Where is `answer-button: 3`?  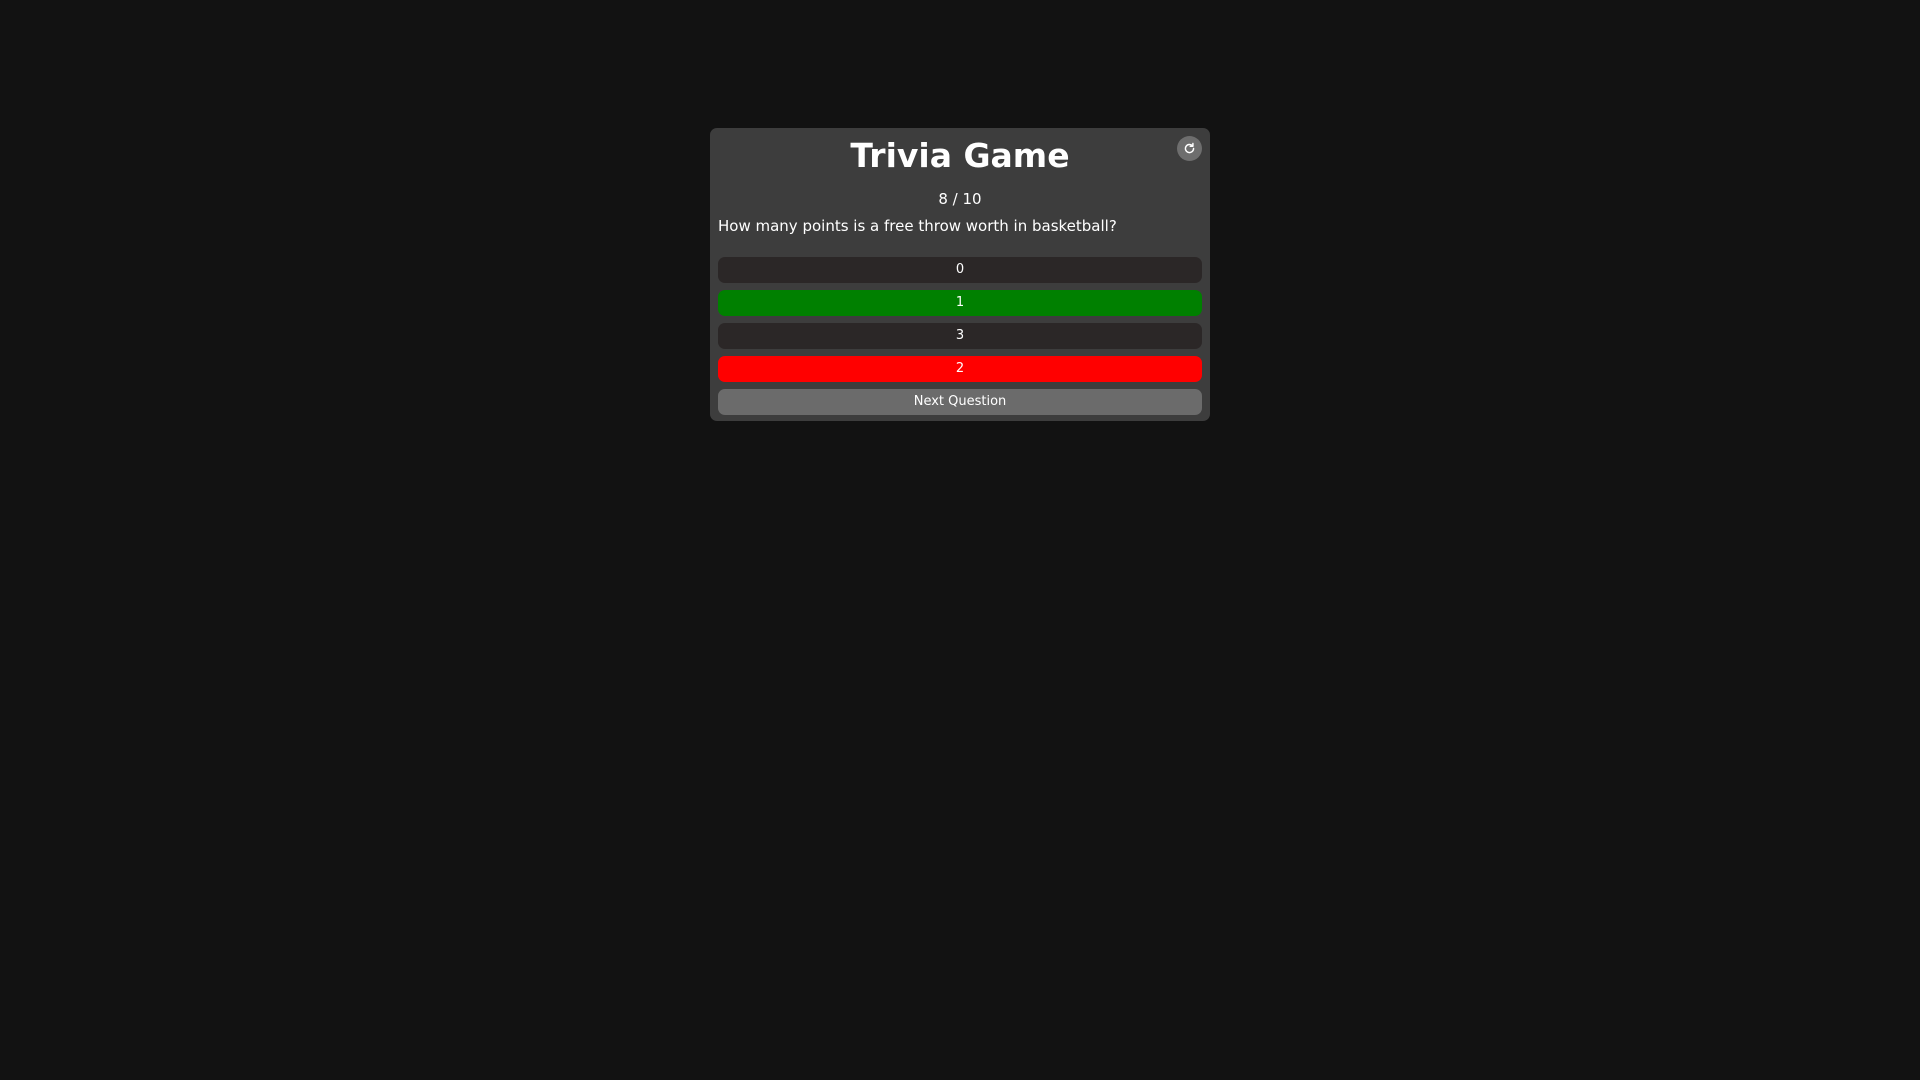 answer-button: 3 is located at coordinates (960, 336).